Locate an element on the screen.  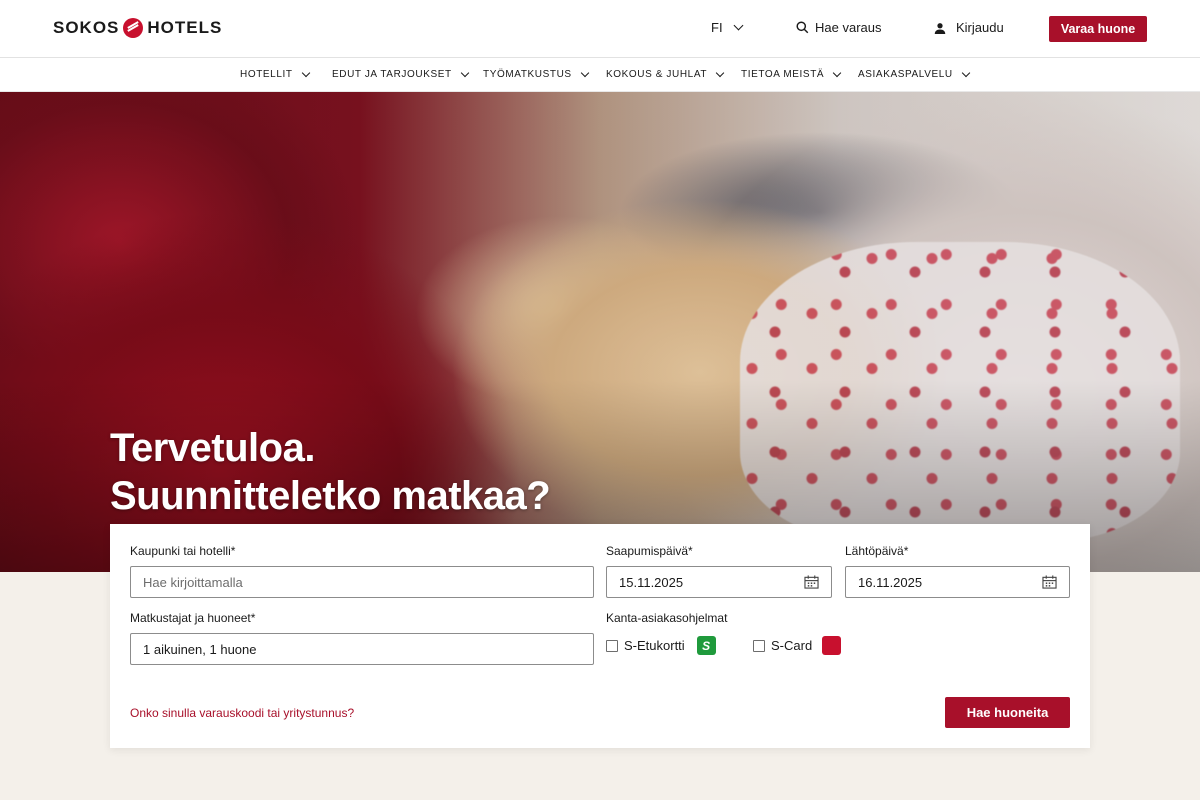
departure-date-label: Lähtöpäivä* is located at coordinates (877, 551).